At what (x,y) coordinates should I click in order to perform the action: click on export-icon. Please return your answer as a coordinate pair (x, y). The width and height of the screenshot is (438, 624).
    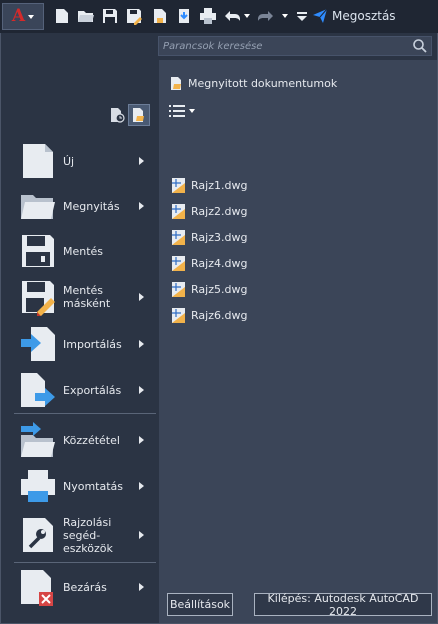
    Looking at the image, I should click on (38, 390).